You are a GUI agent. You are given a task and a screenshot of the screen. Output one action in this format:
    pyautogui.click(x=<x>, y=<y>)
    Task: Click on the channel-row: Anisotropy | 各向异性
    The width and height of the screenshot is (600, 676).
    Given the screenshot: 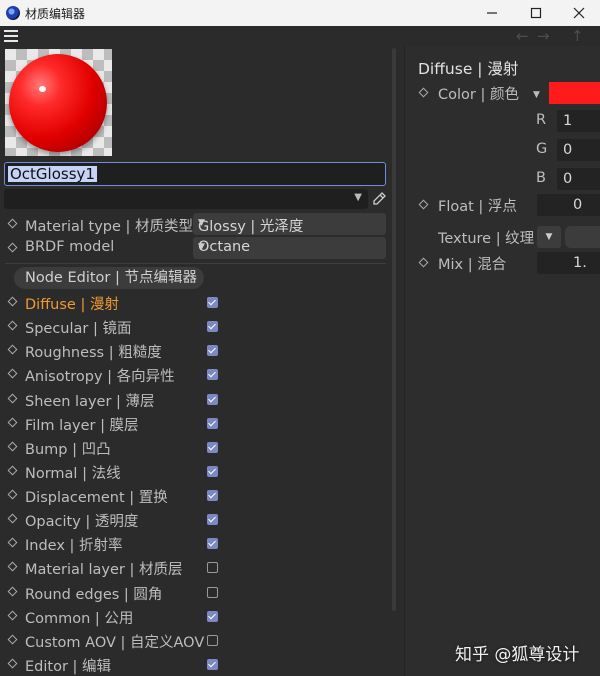 What is the action you would take?
    pyautogui.click(x=115, y=374)
    